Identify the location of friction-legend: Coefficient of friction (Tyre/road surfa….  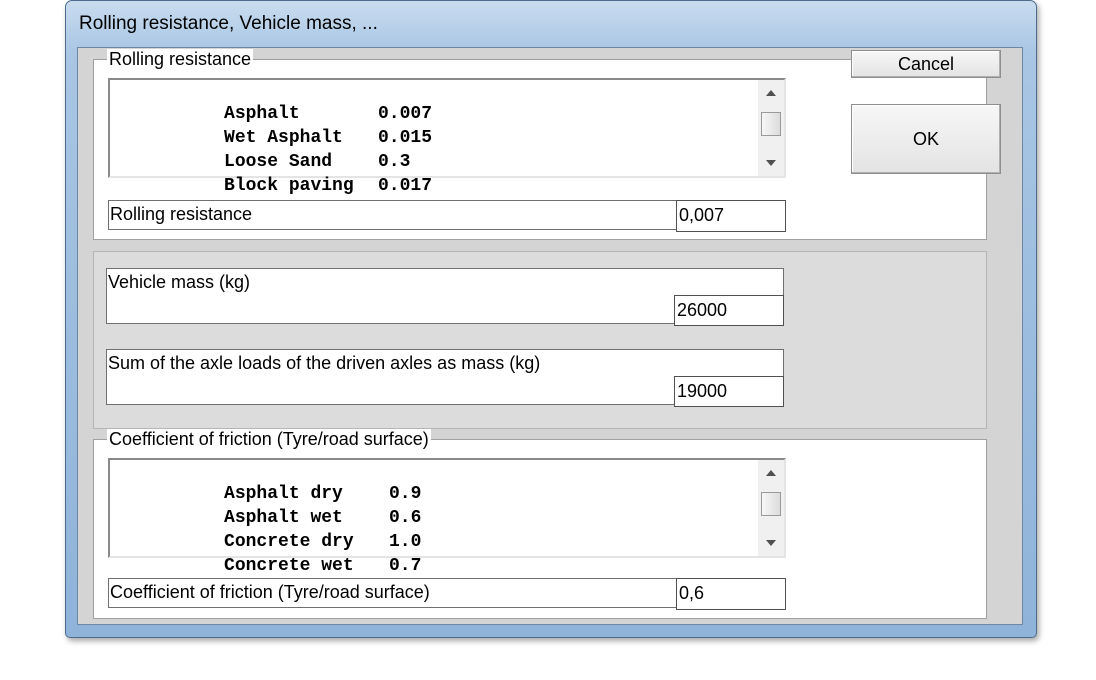
(269, 439).